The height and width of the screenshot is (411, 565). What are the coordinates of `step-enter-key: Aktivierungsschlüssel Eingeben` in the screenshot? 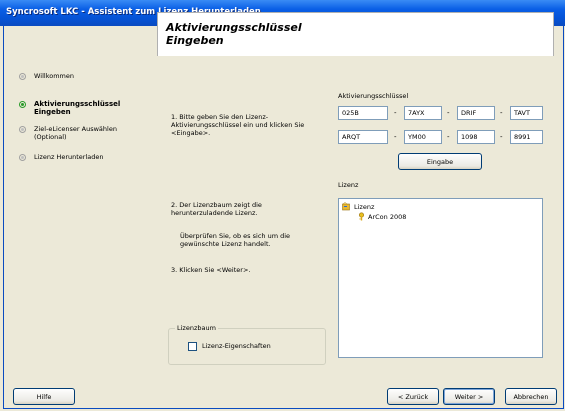 It's located at (81, 108).